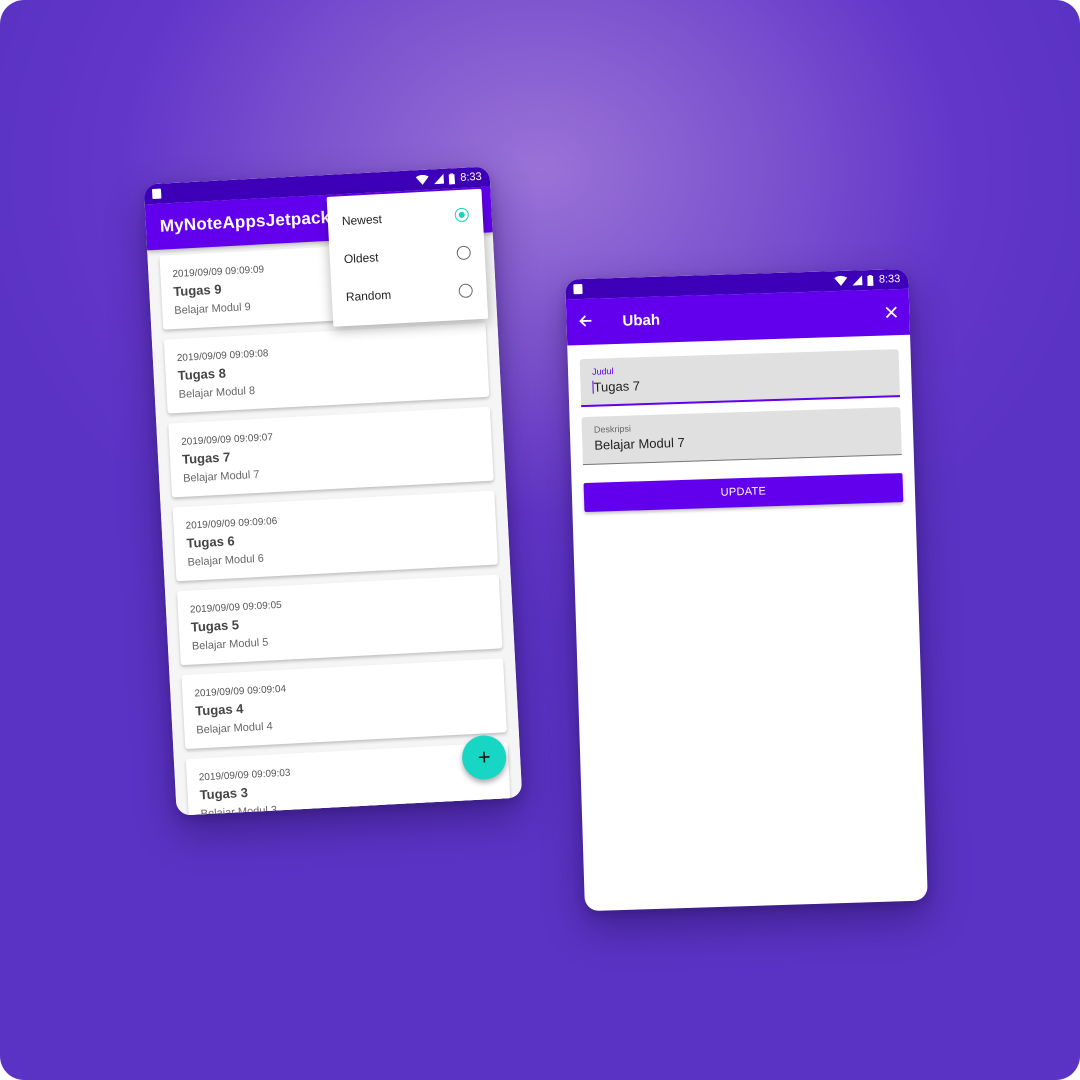  What do you see at coordinates (484, 757) in the screenshot?
I see `add-icon: +` at bounding box center [484, 757].